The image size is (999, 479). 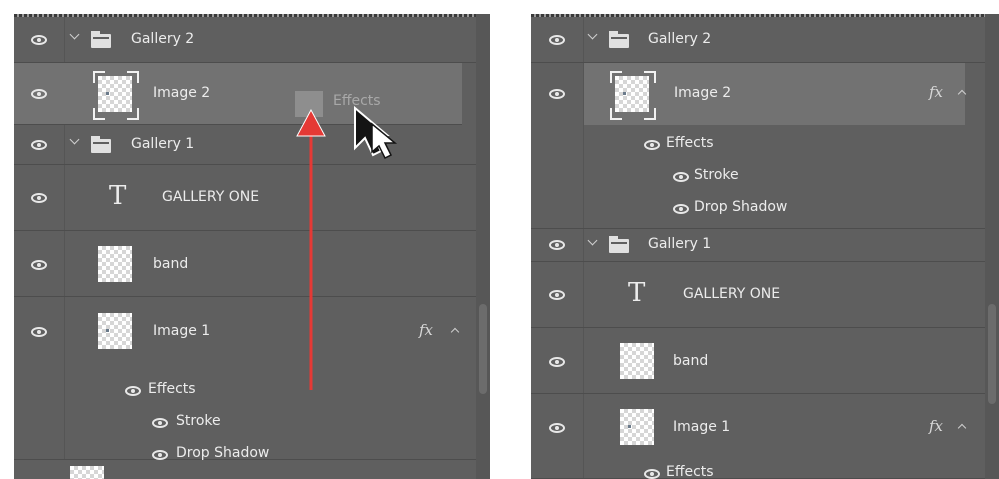 What do you see at coordinates (758, 436) in the screenshot?
I see `layer-row-image-1: Image 1 fx Effects` at bounding box center [758, 436].